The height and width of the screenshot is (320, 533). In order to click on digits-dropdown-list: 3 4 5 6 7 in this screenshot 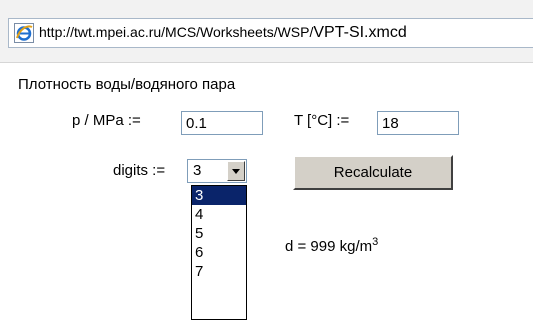, I will do `click(219, 252)`.